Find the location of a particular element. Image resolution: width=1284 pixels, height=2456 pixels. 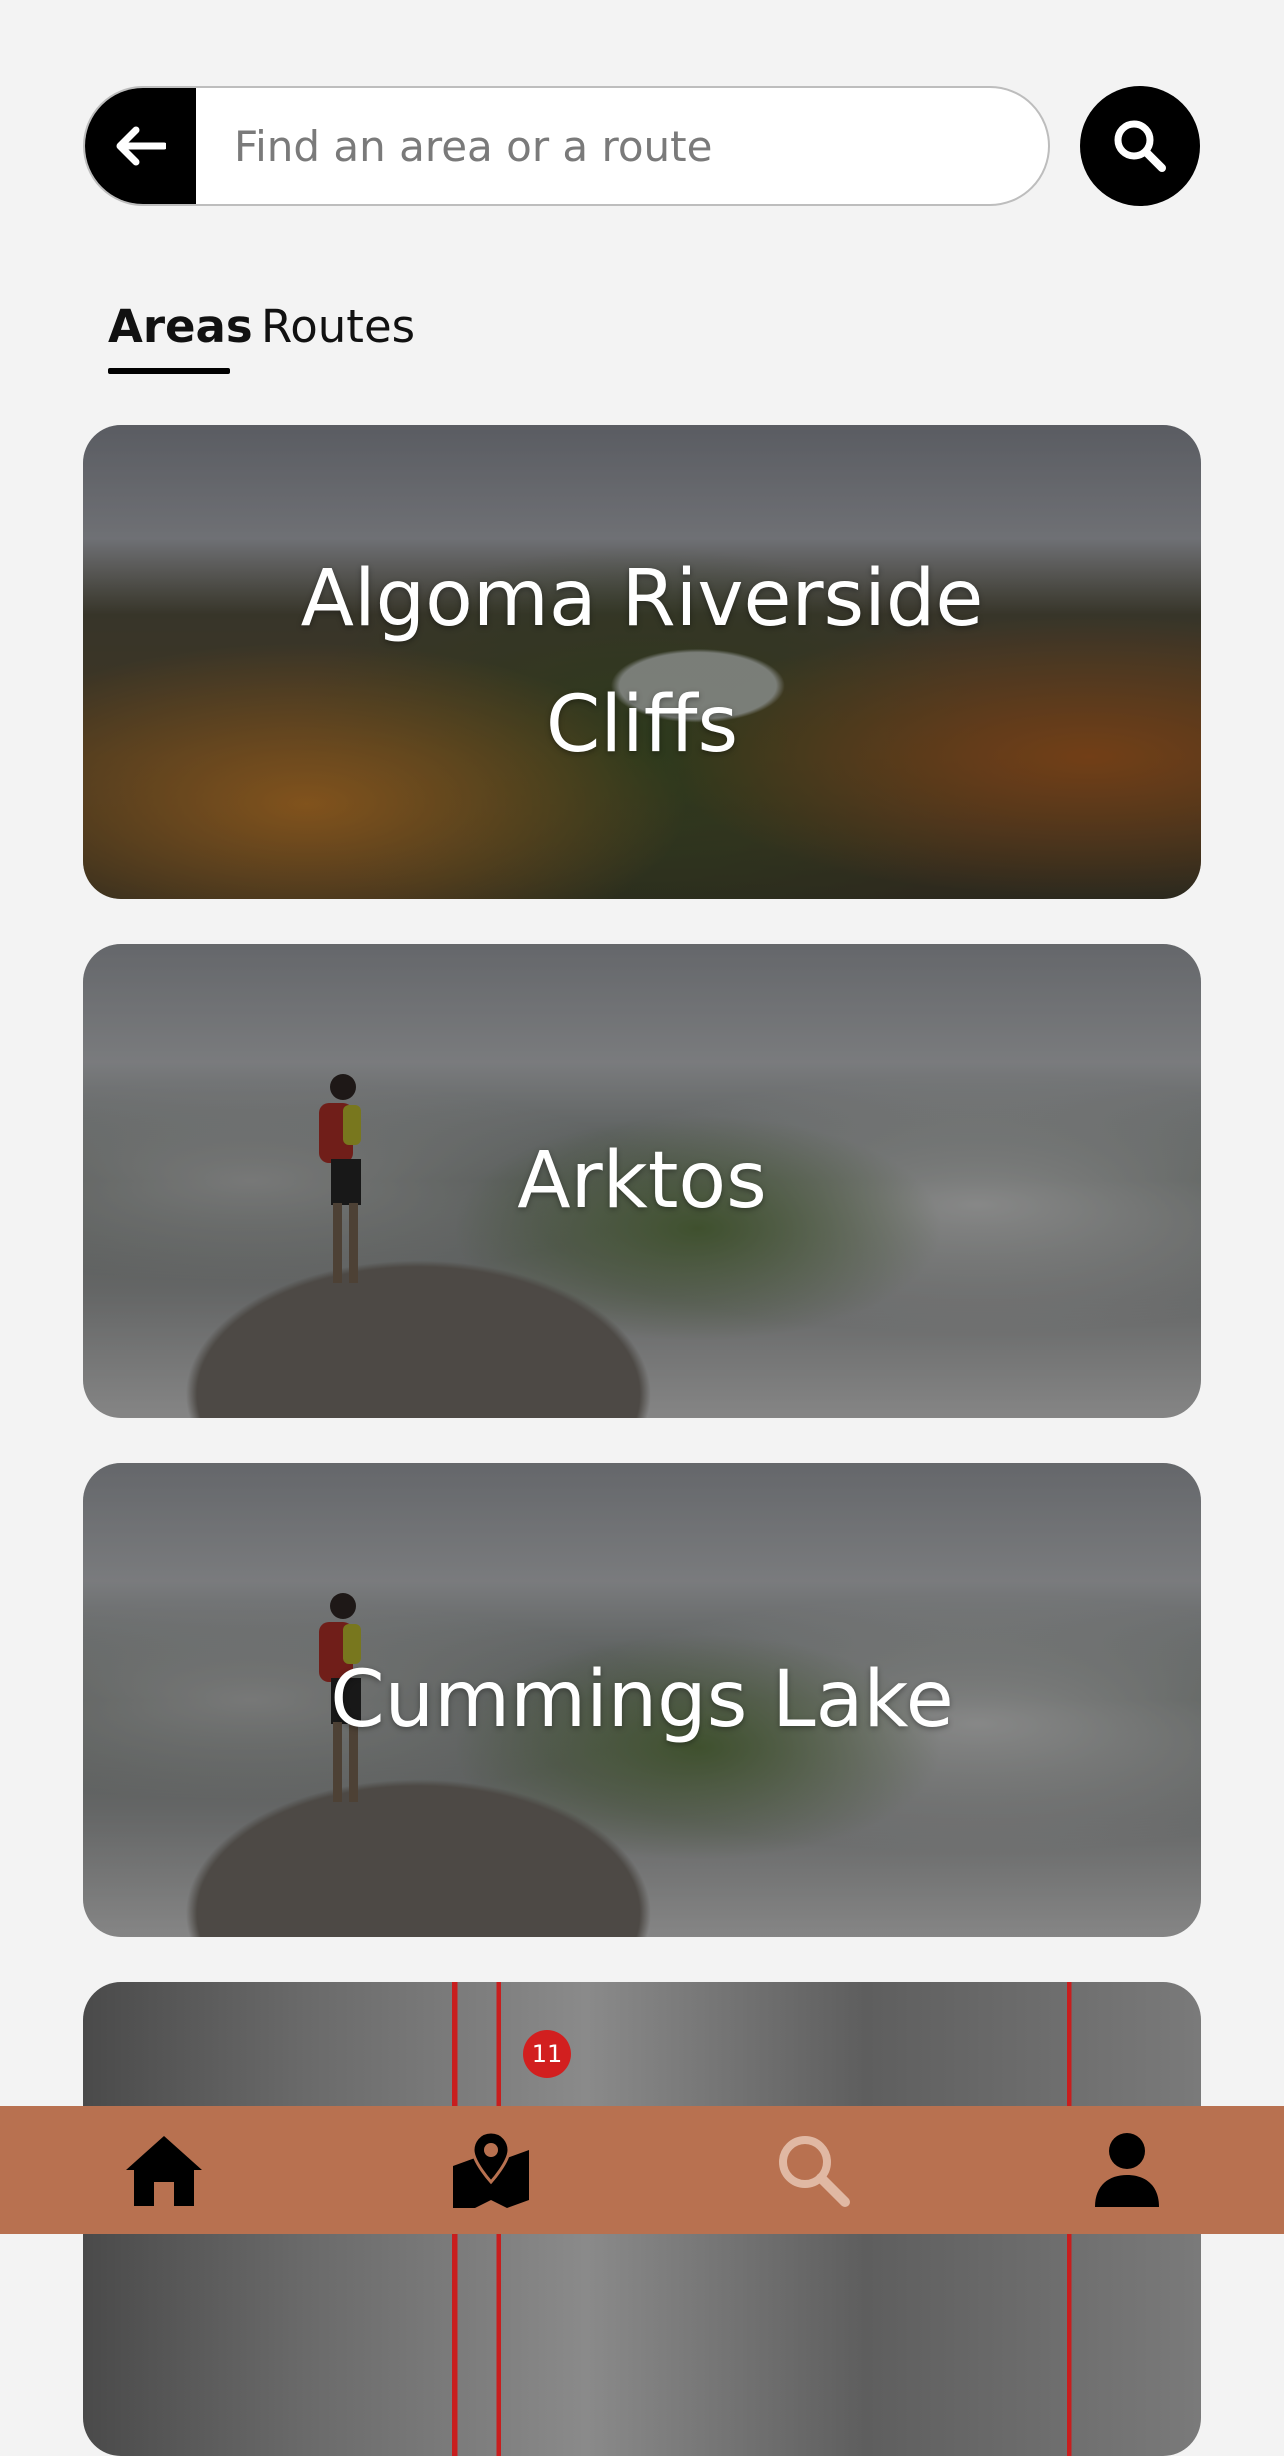

search-bar is located at coordinates (566, 146).